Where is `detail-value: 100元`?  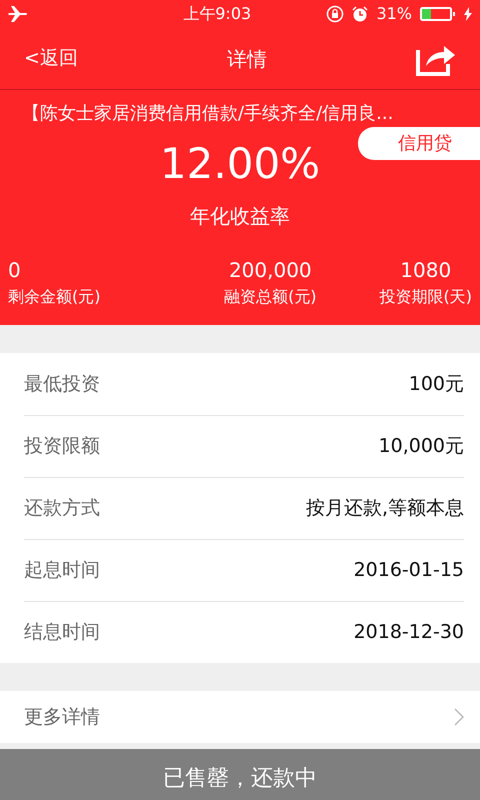
detail-value: 100元 is located at coordinates (436, 384).